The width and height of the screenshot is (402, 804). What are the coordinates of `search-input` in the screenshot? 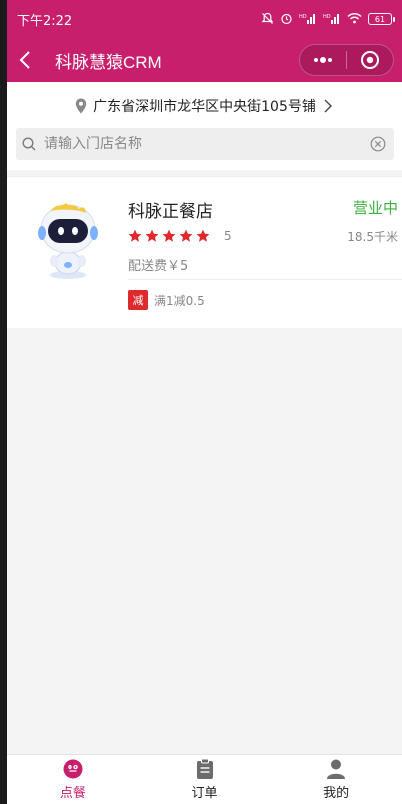 It's located at (207, 144).